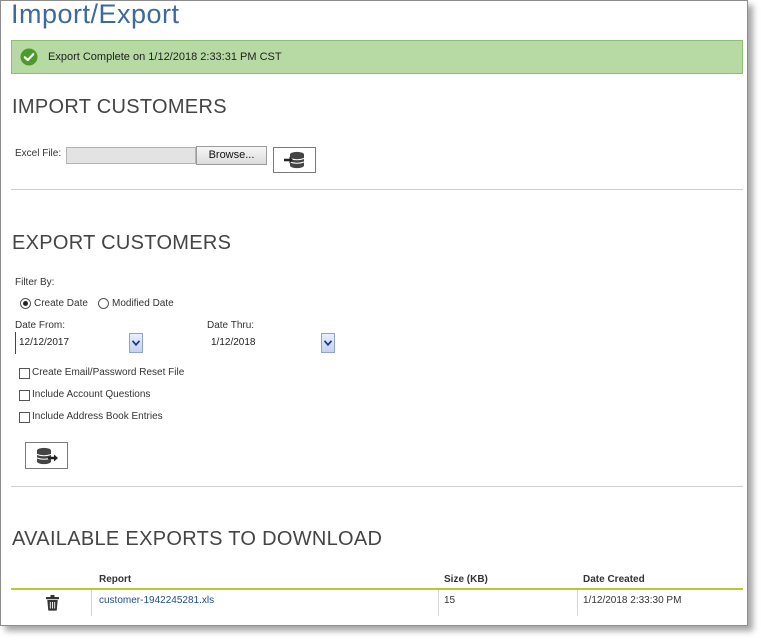 Image resolution: width=761 pixels, height=640 pixels. What do you see at coordinates (25, 303) in the screenshot?
I see `create-date-radio` at bounding box center [25, 303].